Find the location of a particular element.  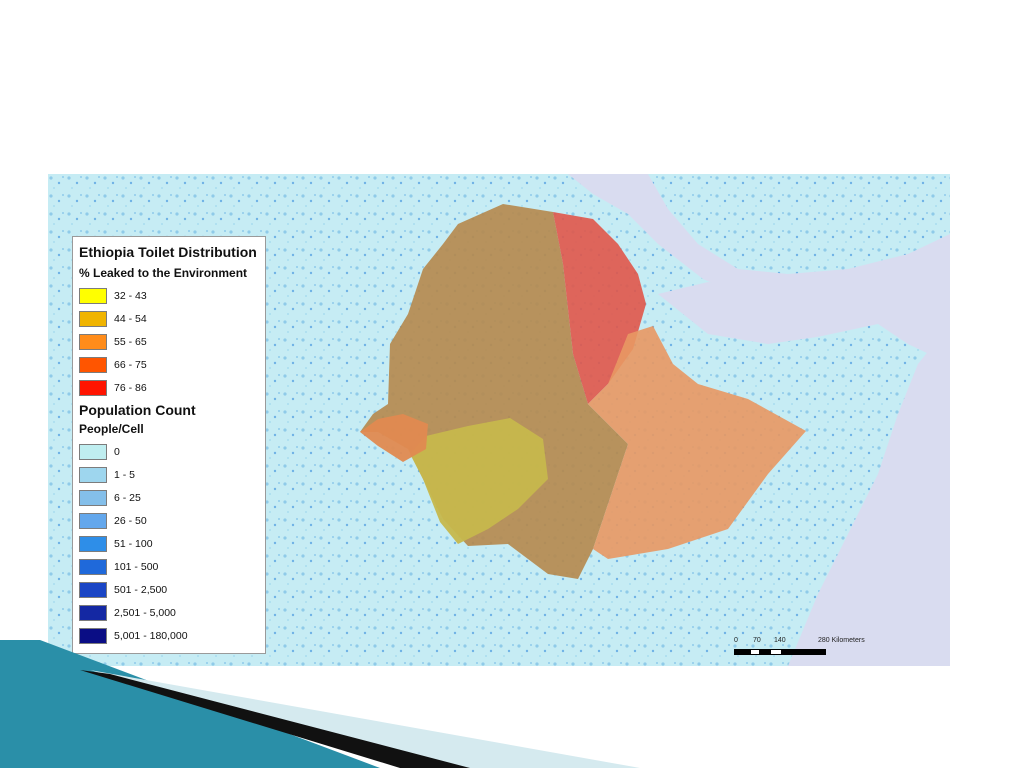

legend-title: Ethiopia Toilet Distribution is located at coordinates (168, 252).